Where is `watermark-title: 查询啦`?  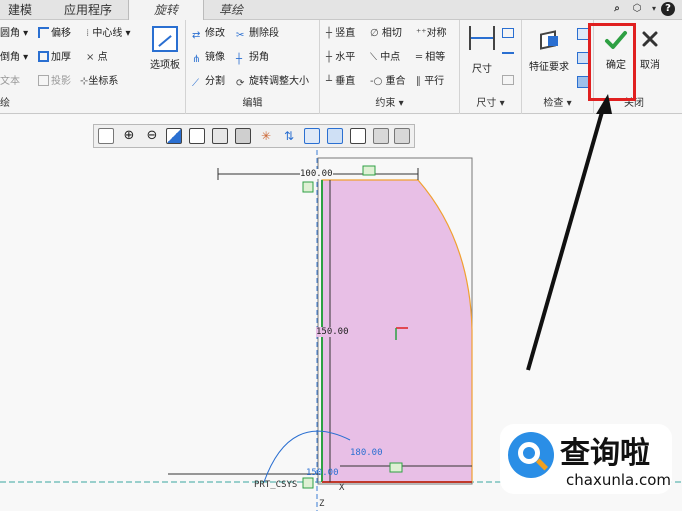
watermark-title: 查询啦 is located at coordinates (605, 453).